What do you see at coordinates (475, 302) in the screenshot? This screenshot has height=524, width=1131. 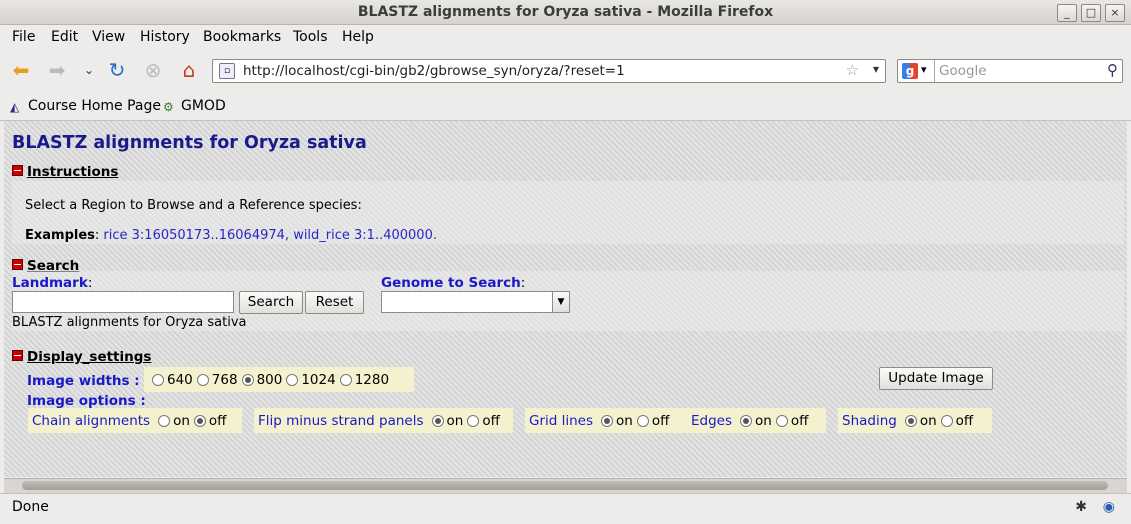 I see `genome-select: ▼` at bounding box center [475, 302].